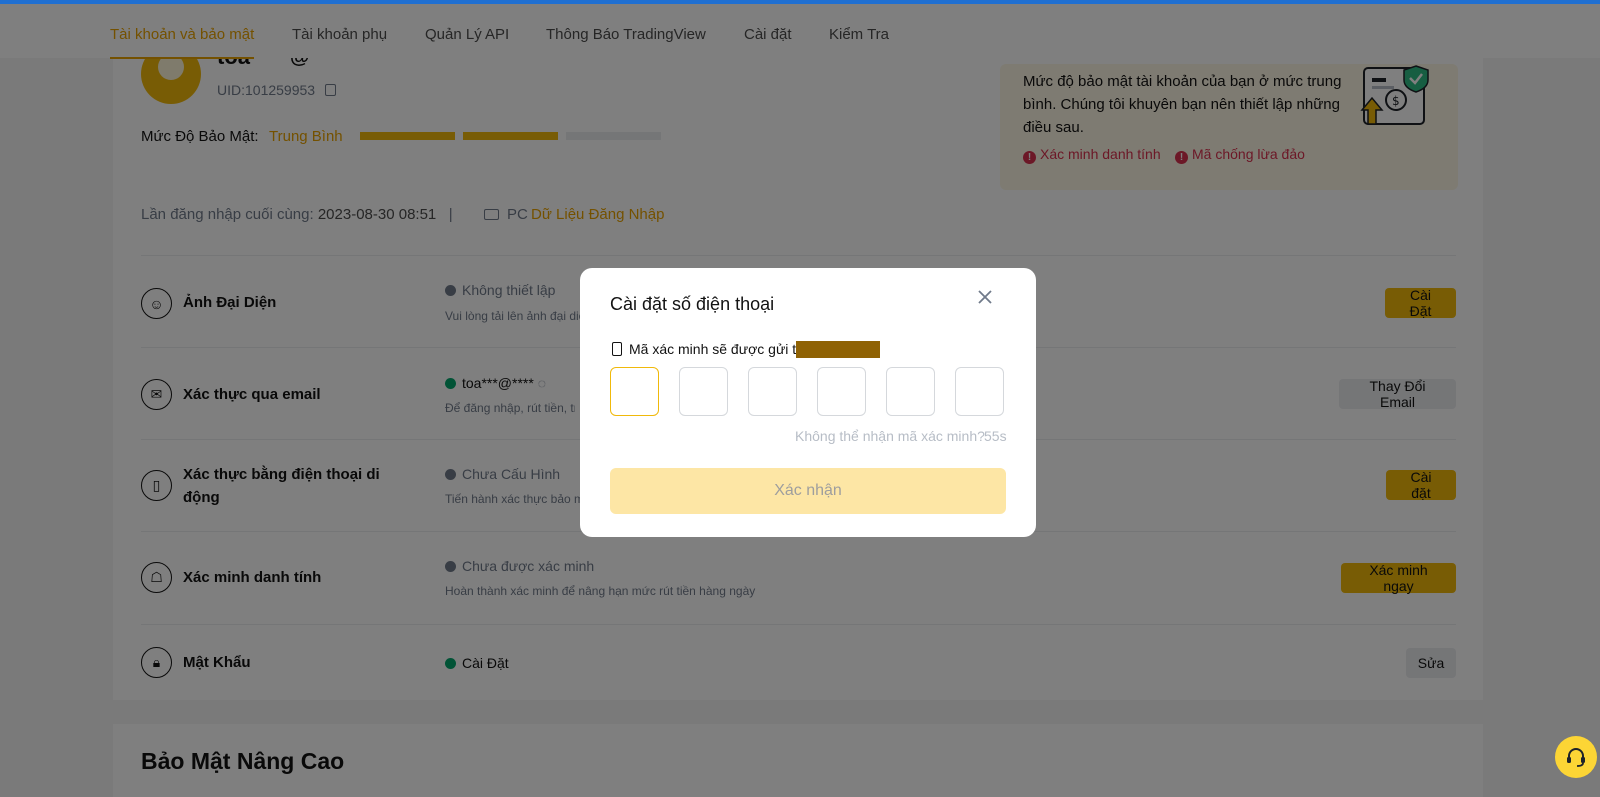 The height and width of the screenshot is (797, 1600). Describe the element at coordinates (808, 491) in the screenshot. I see `confirm-button: Xác nhận` at that location.